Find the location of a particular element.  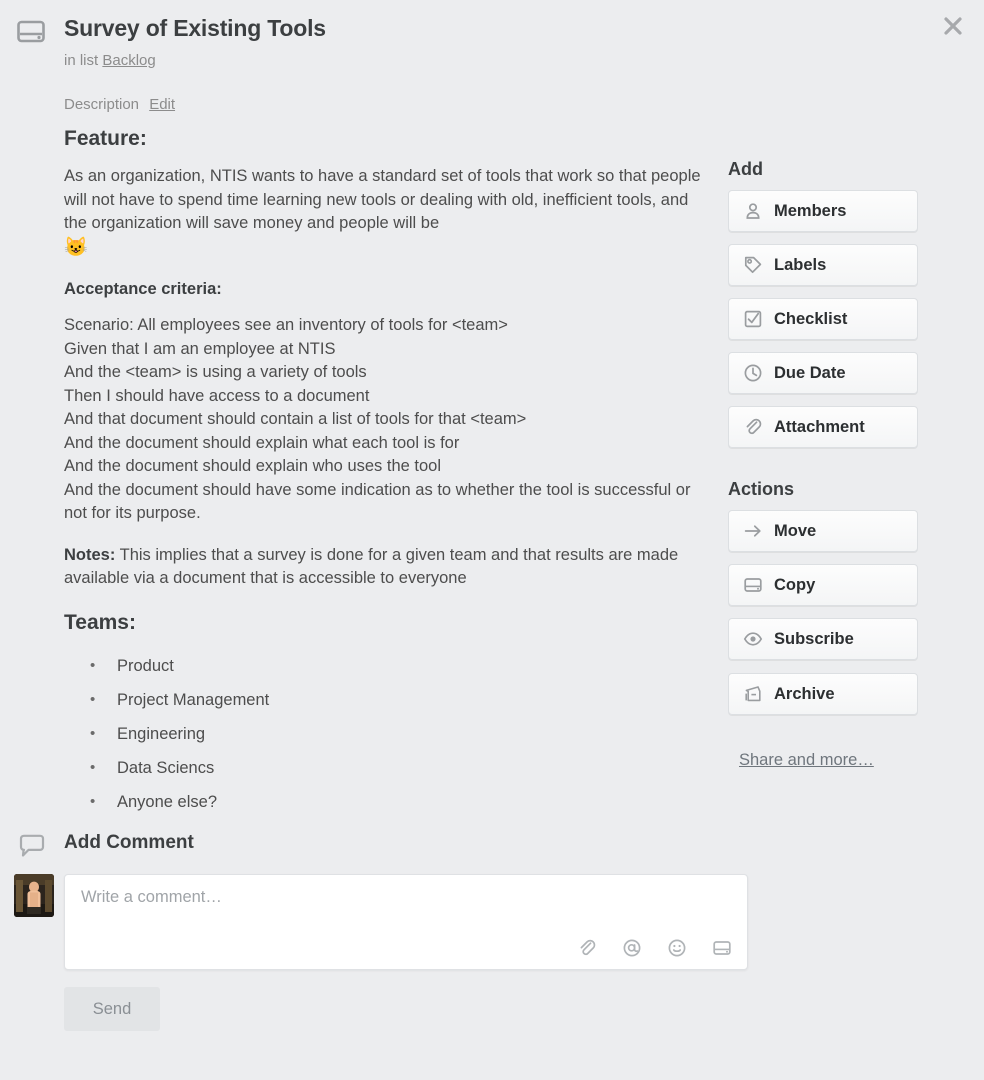

add-button-members: Members is located at coordinates (823, 211).